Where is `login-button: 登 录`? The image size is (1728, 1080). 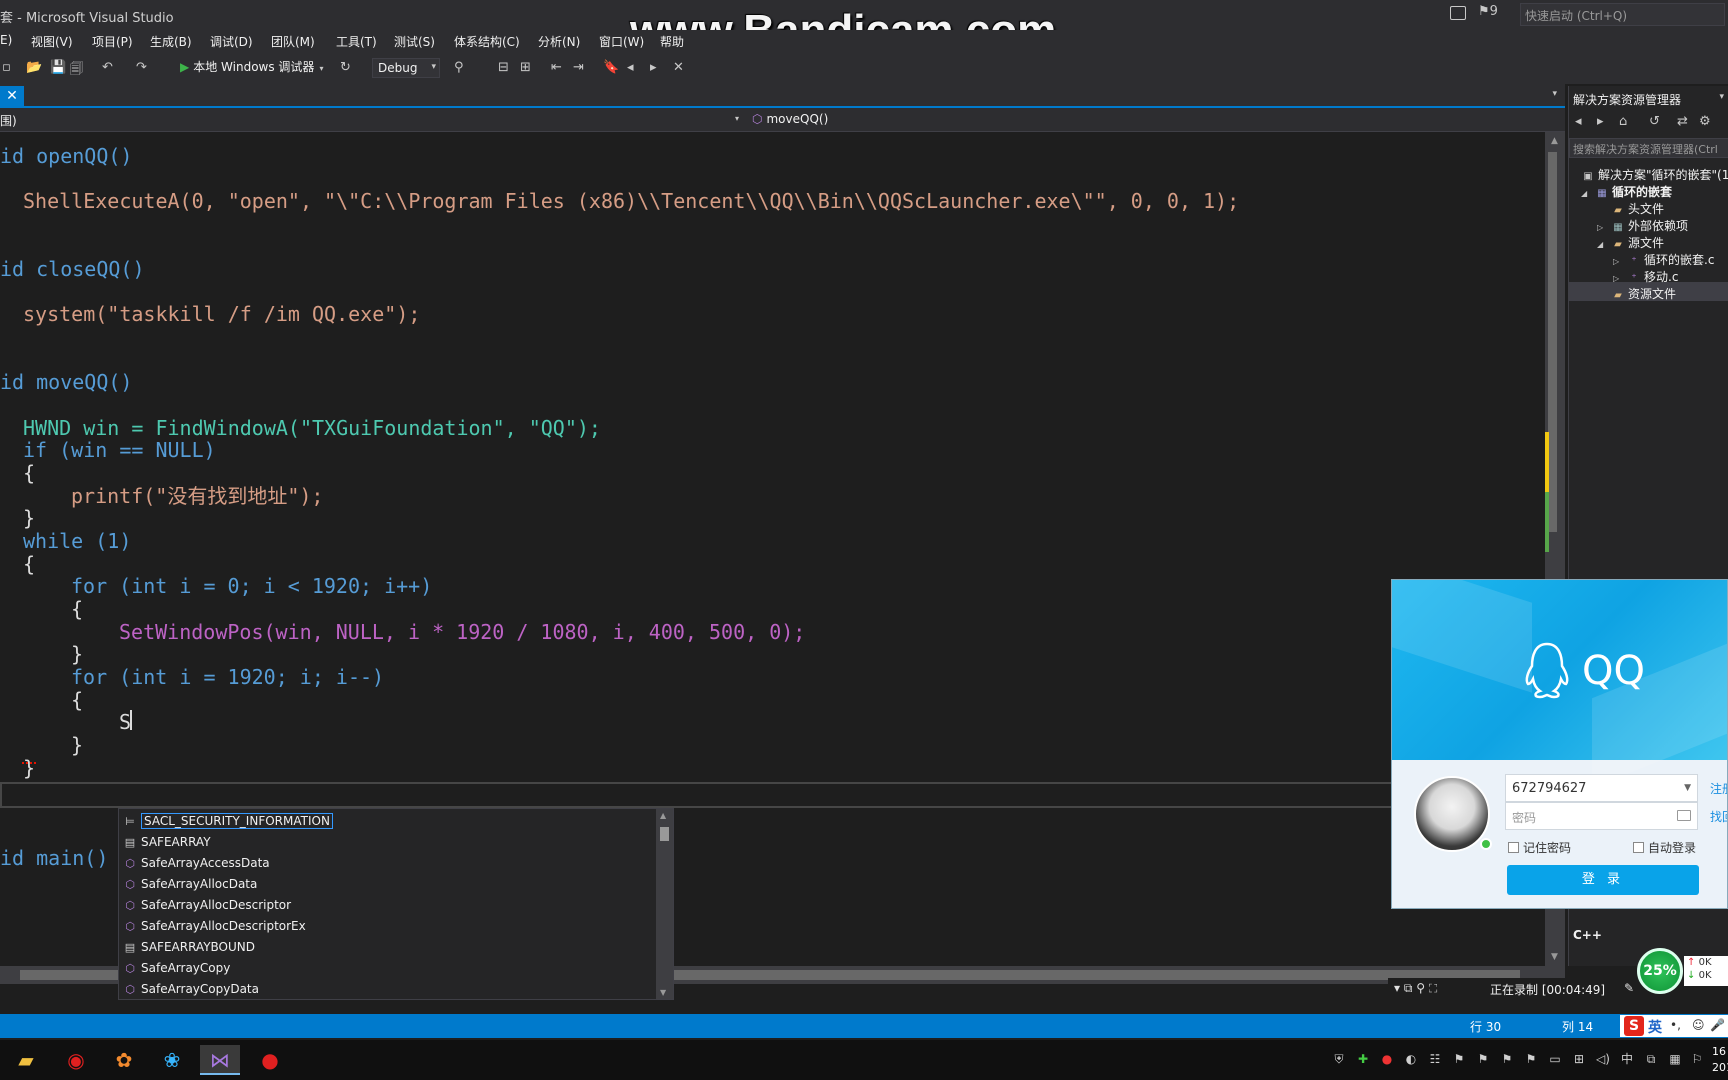
login-button: 登 录 is located at coordinates (1603, 880).